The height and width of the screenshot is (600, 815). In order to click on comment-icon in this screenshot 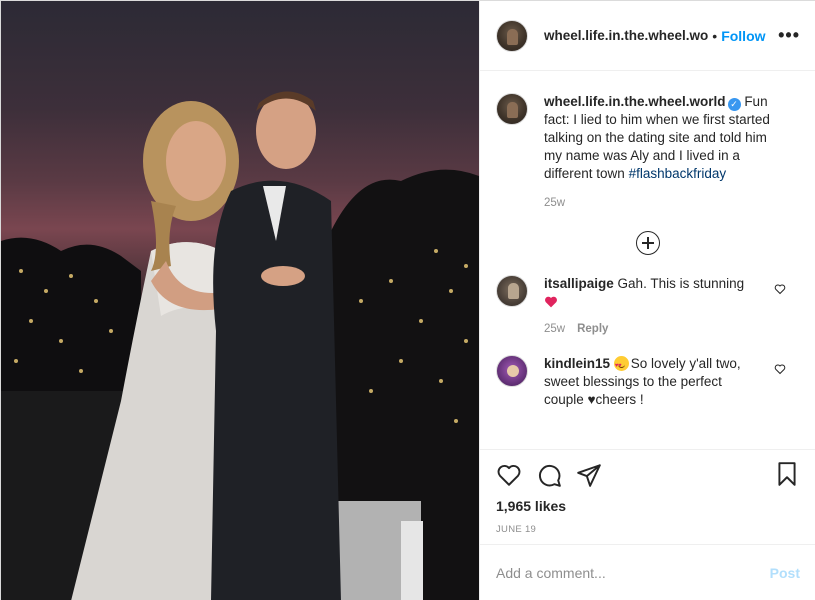, I will do `click(549, 475)`.